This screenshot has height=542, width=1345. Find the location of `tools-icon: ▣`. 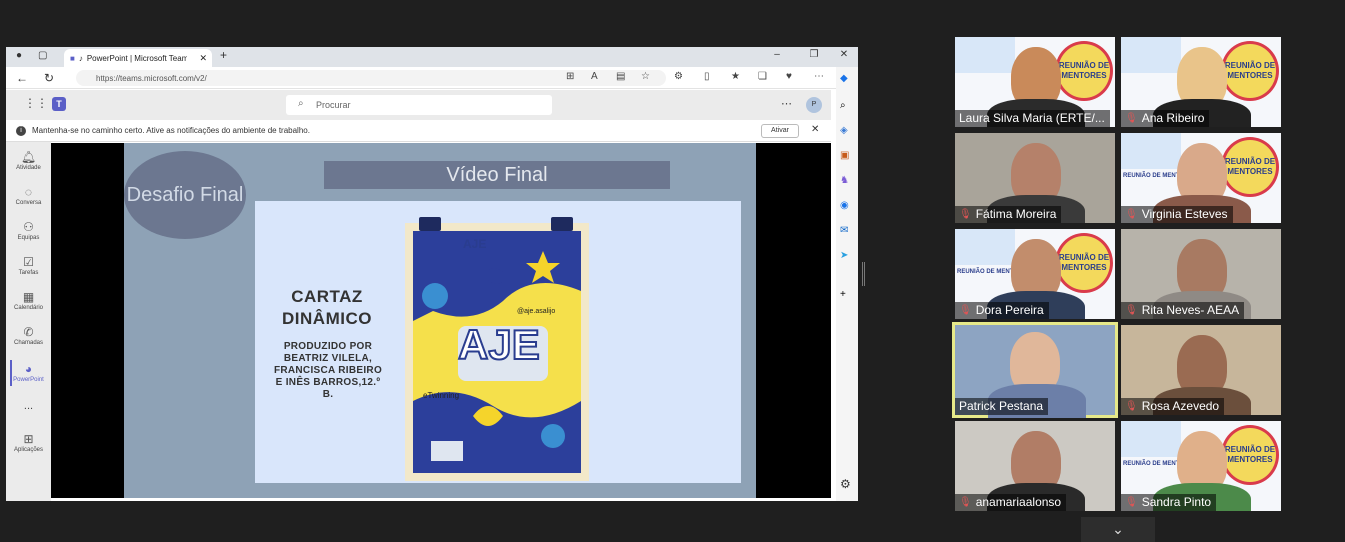

tools-icon: ▣ is located at coordinates (844, 155).